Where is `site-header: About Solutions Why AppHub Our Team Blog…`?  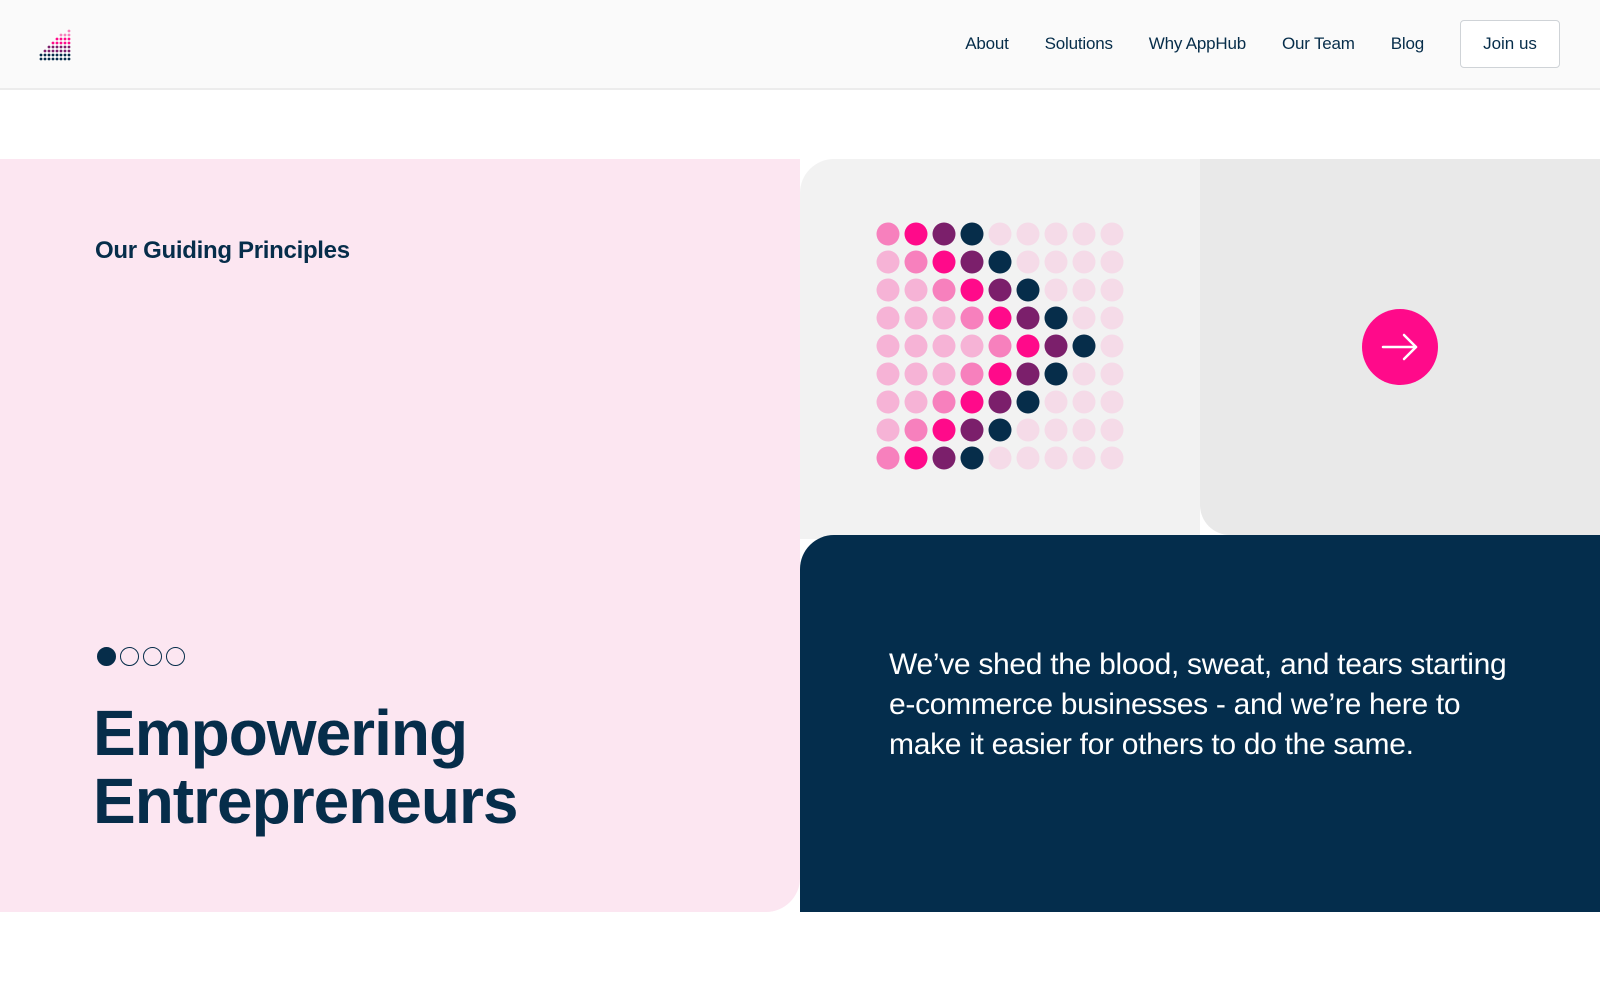 site-header: About Solutions Why AppHub Our Team Blog… is located at coordinates (800, 45).